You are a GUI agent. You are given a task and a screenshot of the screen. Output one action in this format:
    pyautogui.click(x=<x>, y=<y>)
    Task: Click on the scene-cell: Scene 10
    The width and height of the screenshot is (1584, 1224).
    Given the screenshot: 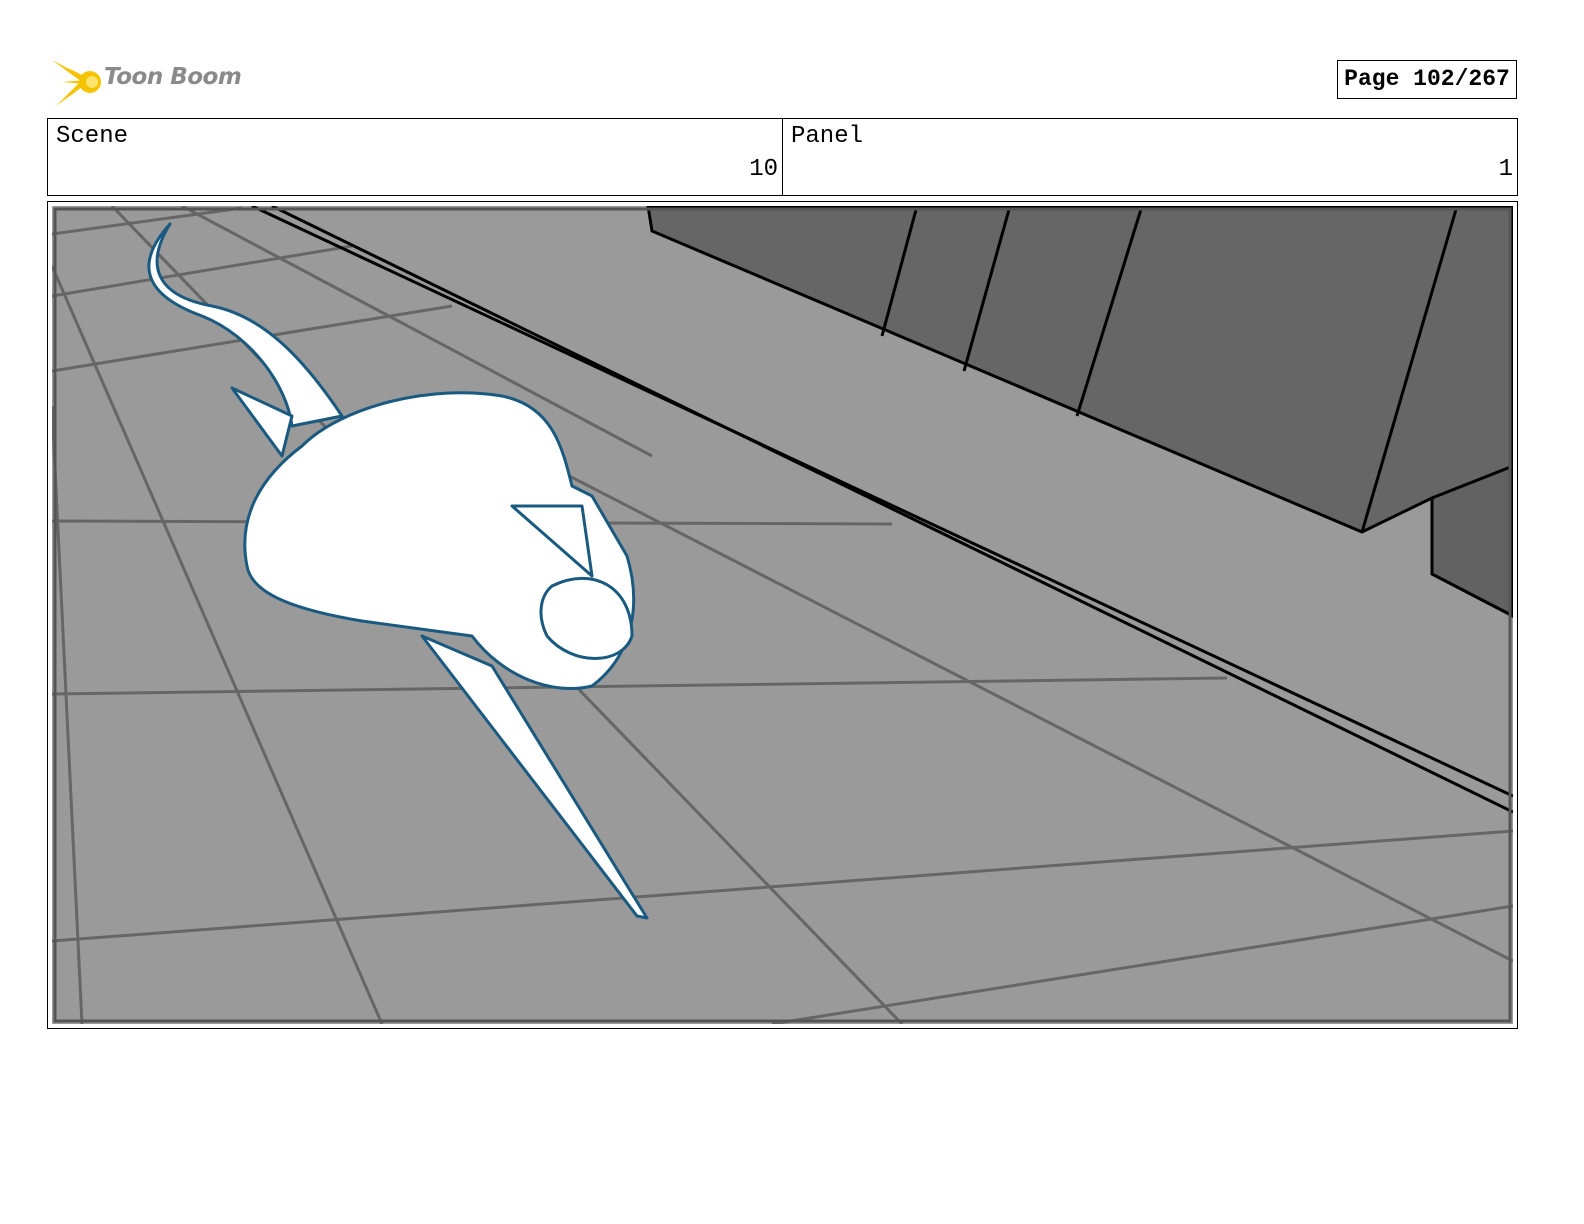 What is the action you would take?
    pyautogui.click(x=415, y=157)
    